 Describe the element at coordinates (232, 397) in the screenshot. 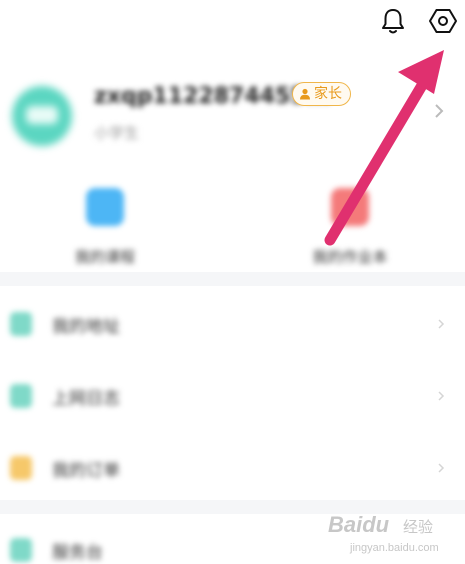

I see `menu-item-log: 上网日志` at that location.